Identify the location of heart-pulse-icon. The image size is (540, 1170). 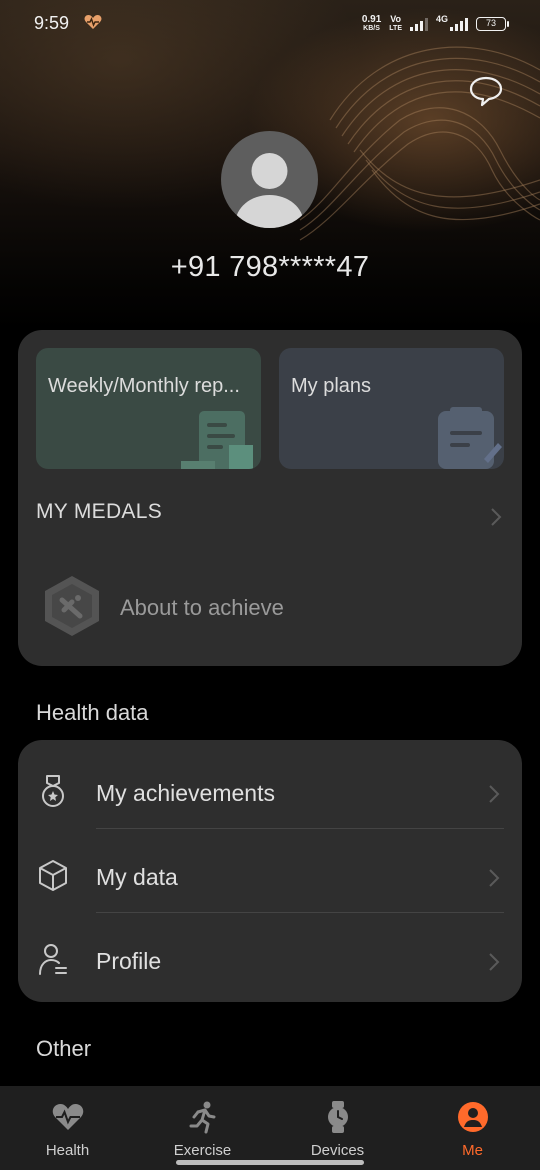
(67, 1117).